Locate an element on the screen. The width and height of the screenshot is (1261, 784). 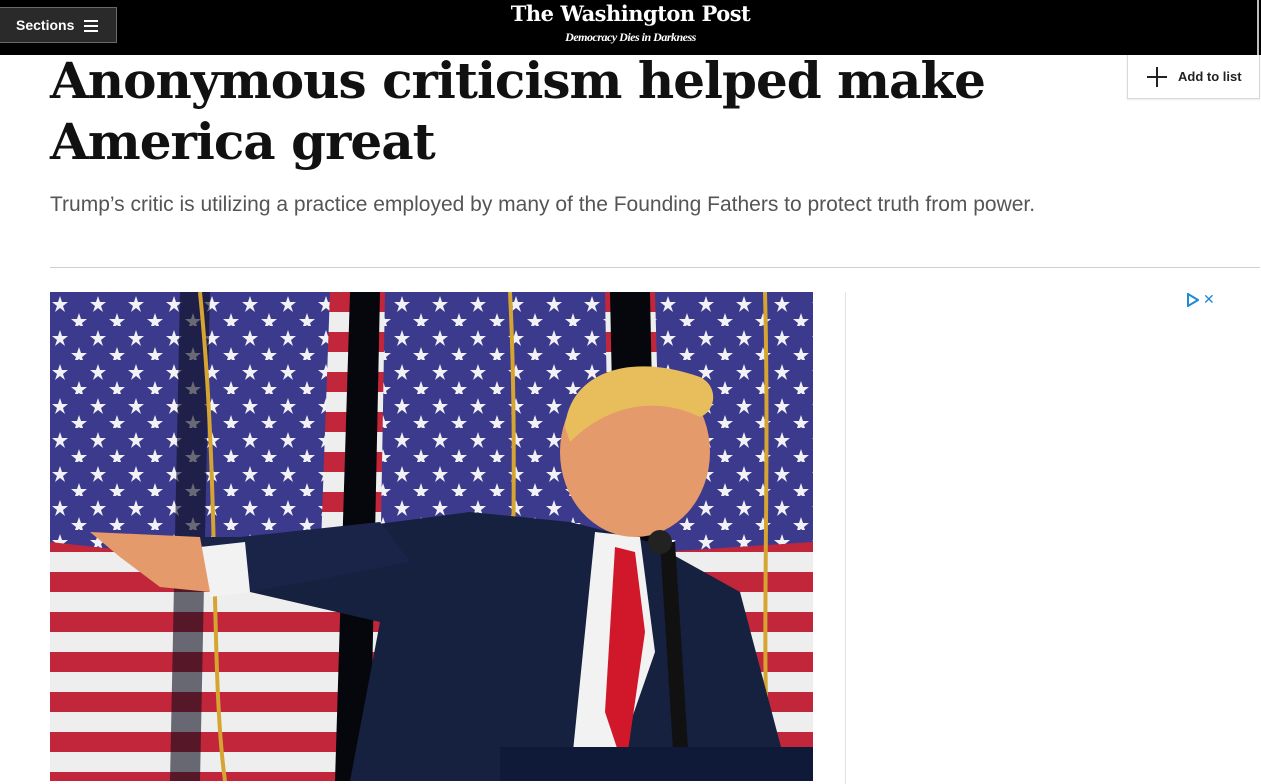
ad-divider is located at coordinates (845, 538).